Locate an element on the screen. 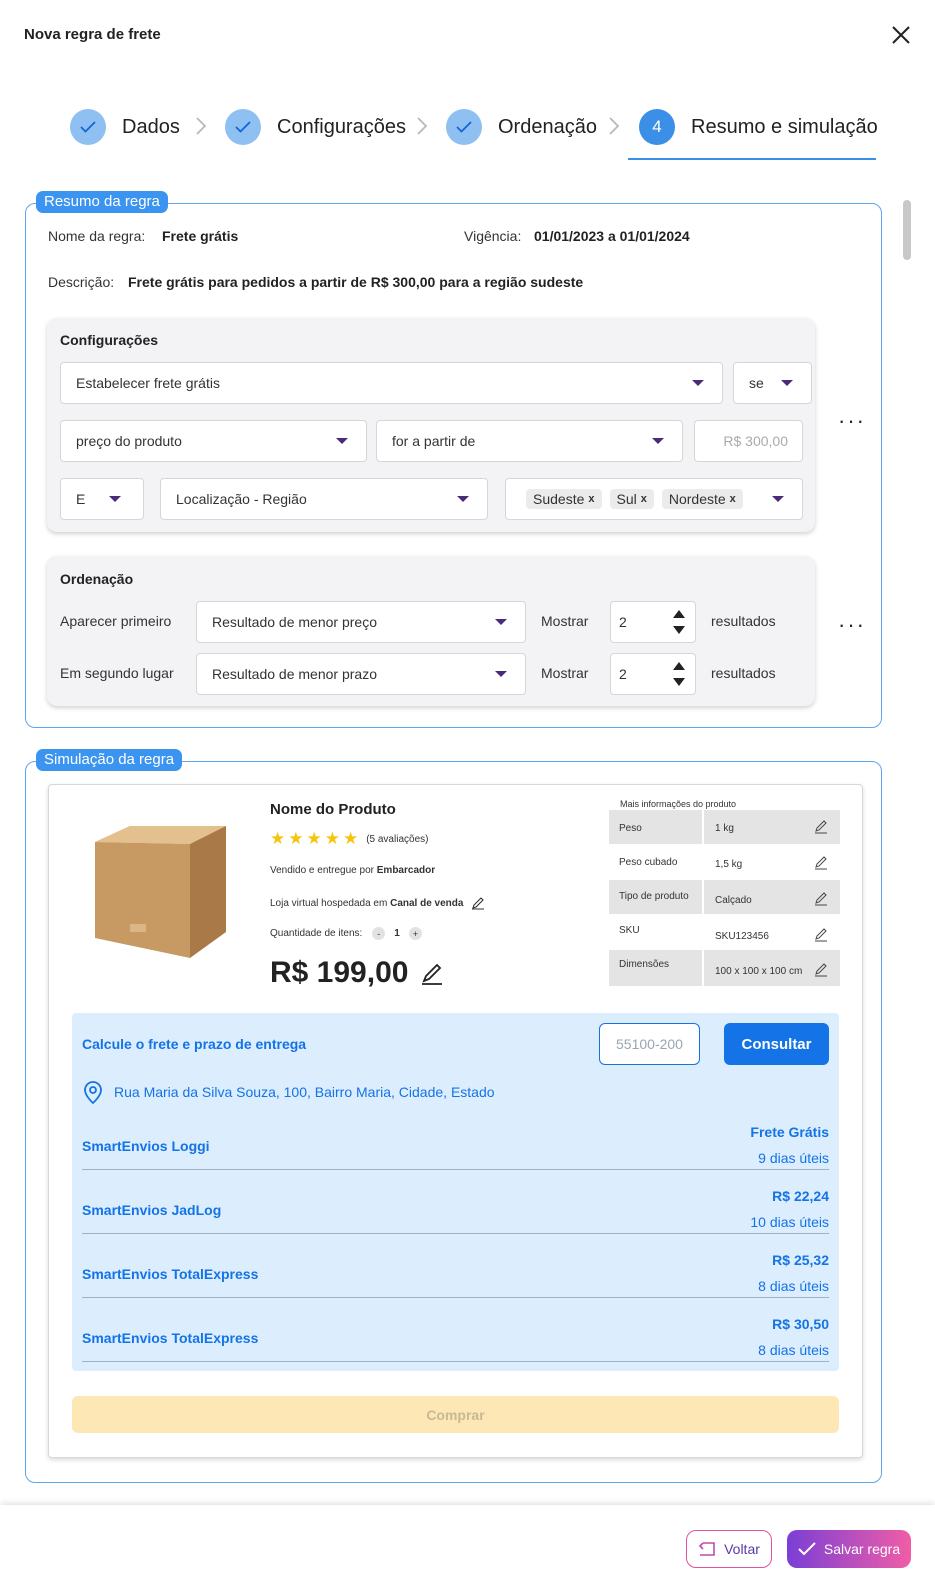 This screenshot has height=1592, width=935. step-ordenacao: Ordenação is located at coordinates (521, 127).